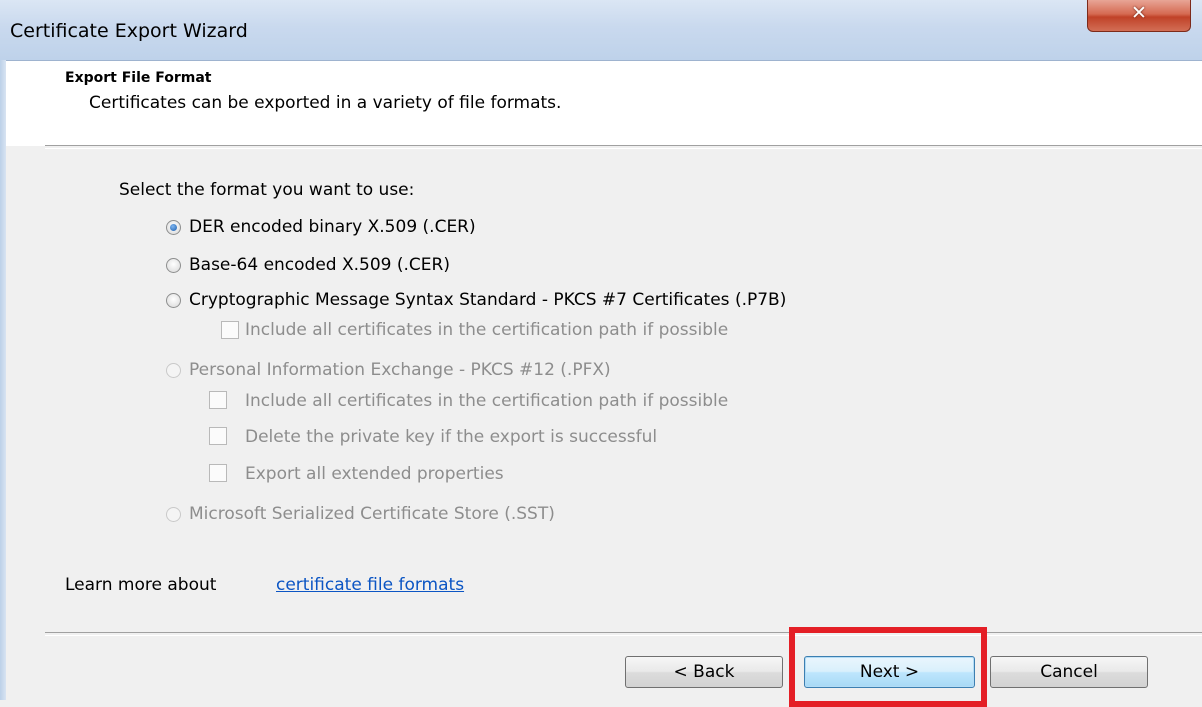 The image size is (1202, 707). I want to click on checkbox-pfx-delete-key, so click(218, 436).